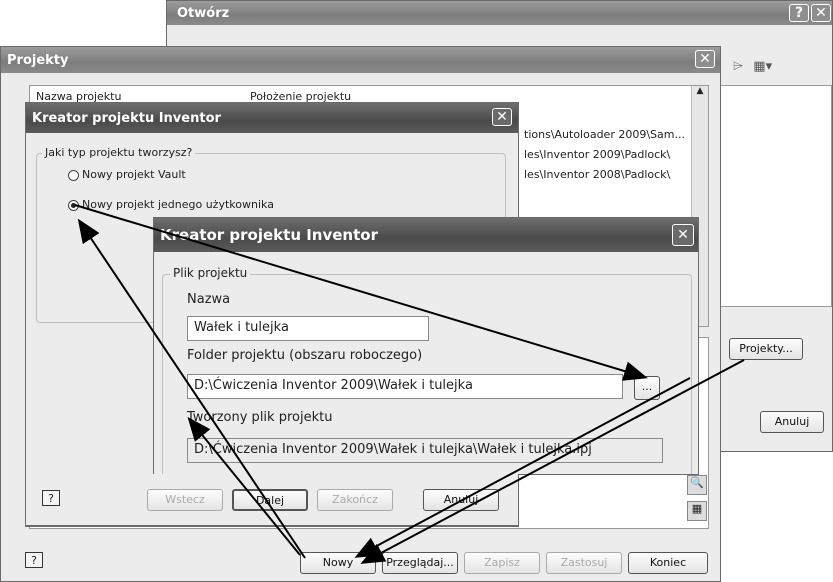 Image resolution: width=833 pixels, height=582 pixels. What do you see at coordinates (355, 500) in the screenshot?
I see `zakoncz-button: Zakończ` at bounding box center [355, 500].